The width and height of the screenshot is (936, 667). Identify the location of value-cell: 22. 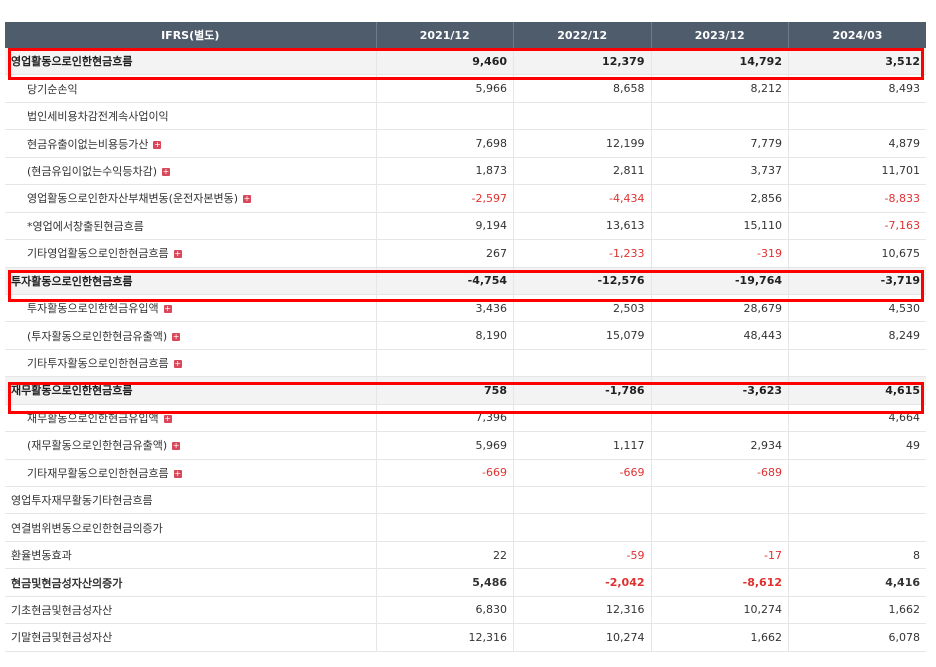
(445, 555).